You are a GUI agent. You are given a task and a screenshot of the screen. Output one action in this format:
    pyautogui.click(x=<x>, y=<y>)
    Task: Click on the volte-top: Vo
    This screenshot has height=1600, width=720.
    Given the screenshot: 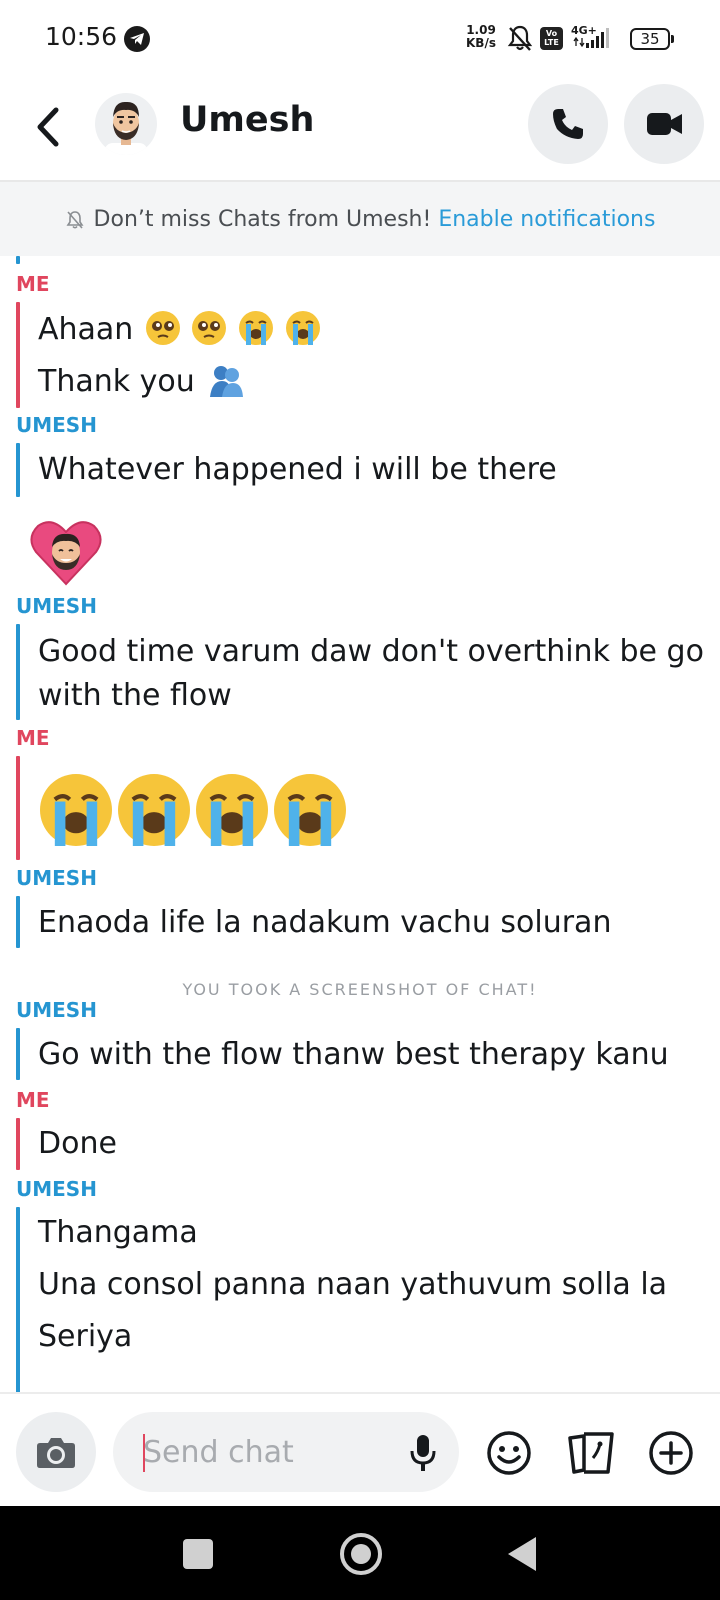 What is the action you would take?
    pyautogui.click(x=551, y=33)
    